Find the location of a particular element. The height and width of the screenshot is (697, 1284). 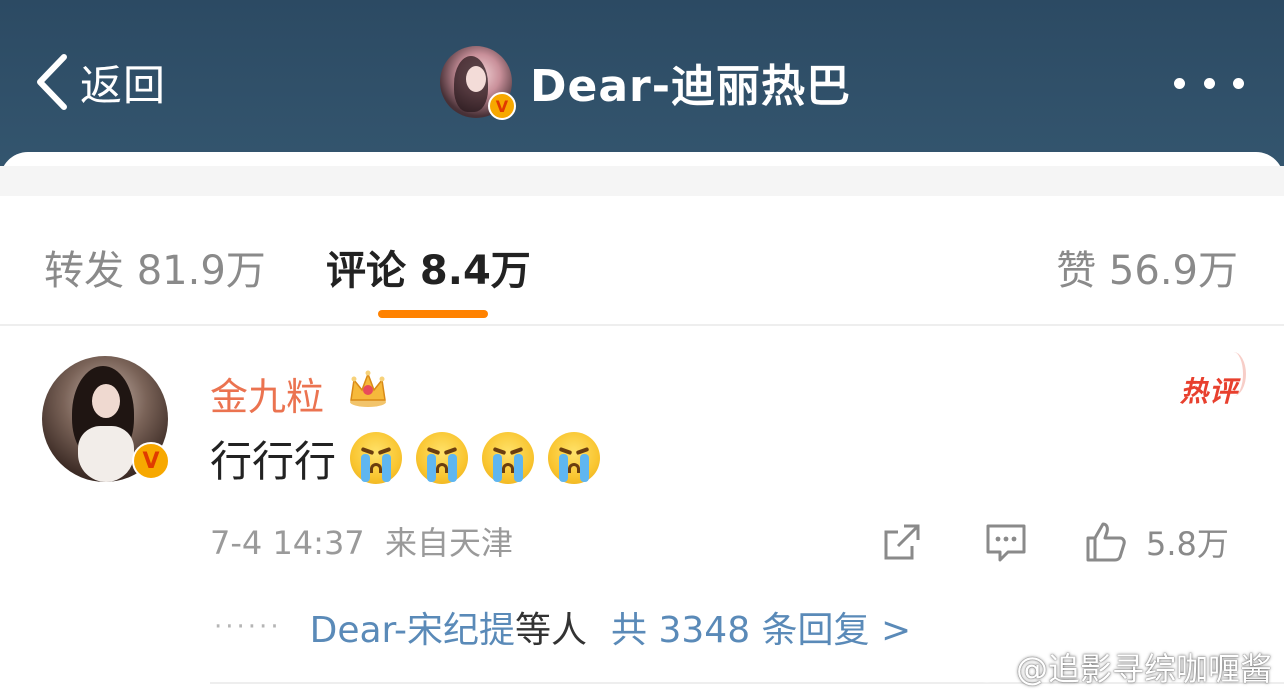

author-avatar: V is located at coordinates (478, 83).